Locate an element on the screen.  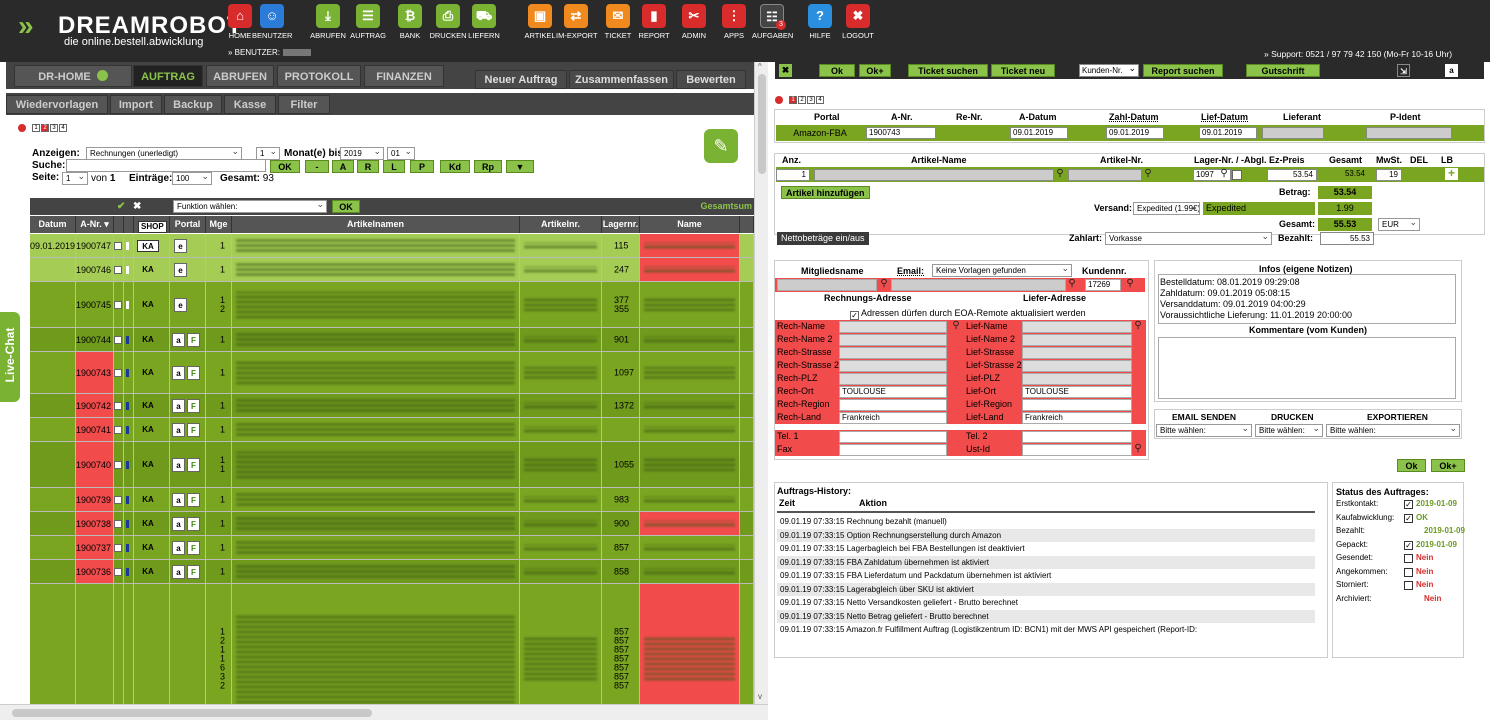
email-action-select: Bitte wählen: is located at coordinates (1204, 430).